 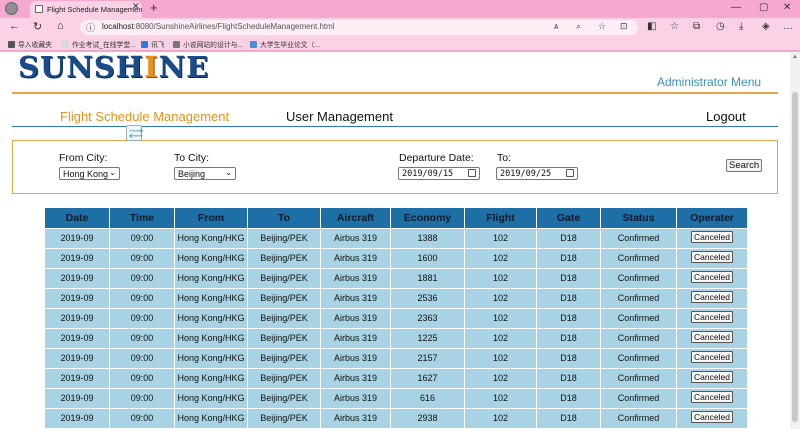 I want to click on maximize-icon: ▢, so click(x=763, y=7).